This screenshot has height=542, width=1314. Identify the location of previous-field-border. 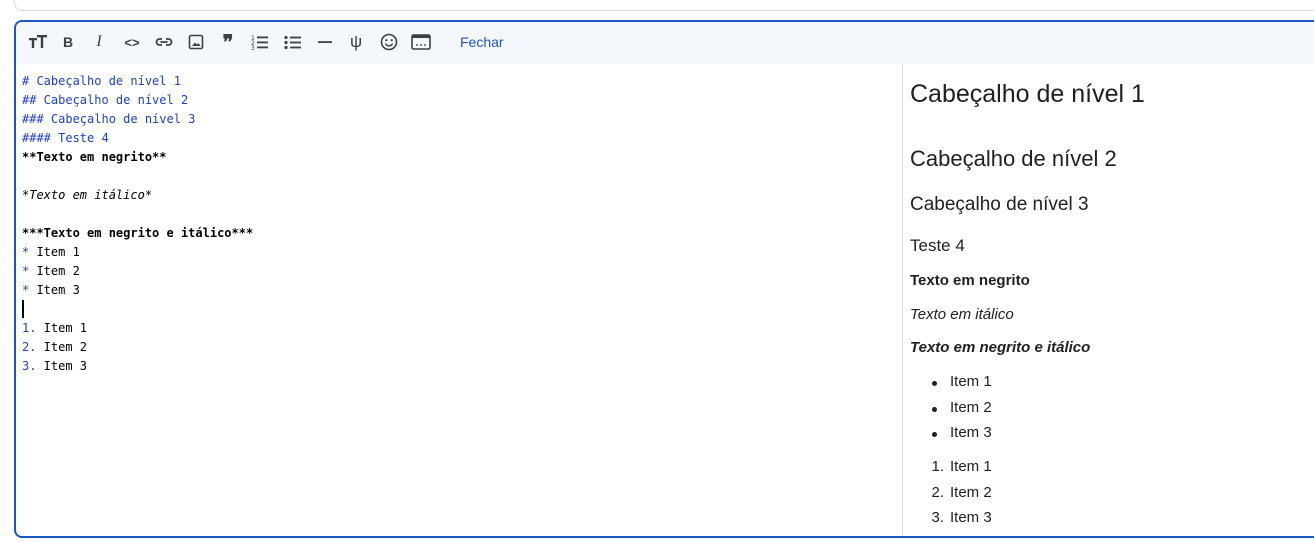
(664, 5).